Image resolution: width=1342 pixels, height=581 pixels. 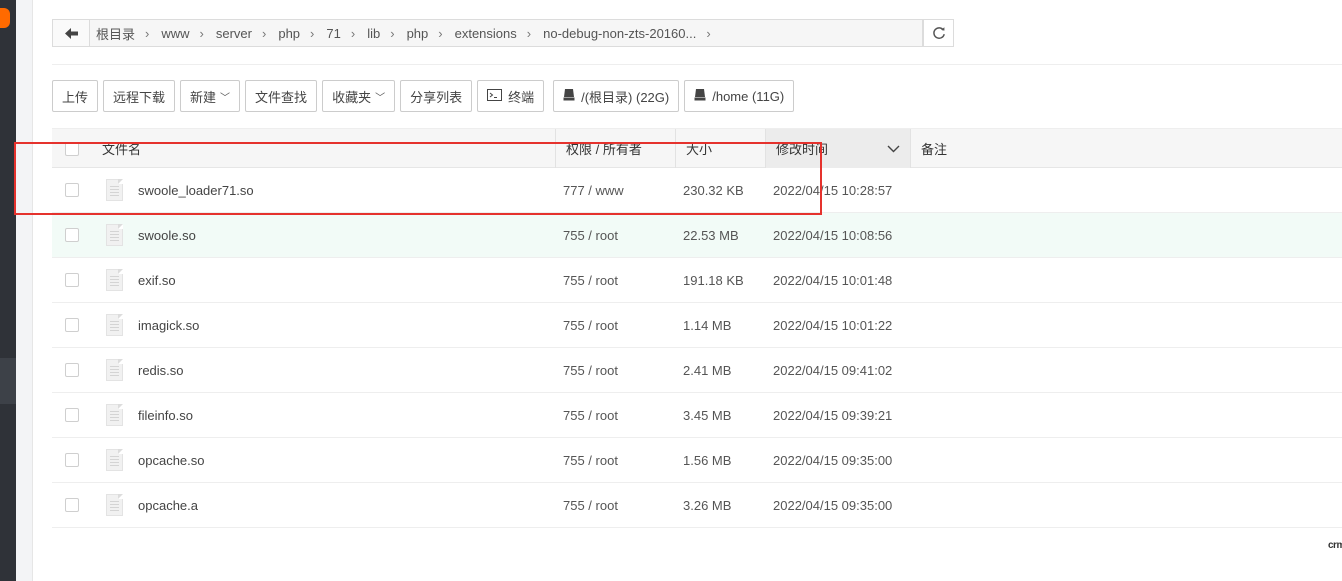 I want to click on terminal-button: 终端, so click(x=511, y=96).